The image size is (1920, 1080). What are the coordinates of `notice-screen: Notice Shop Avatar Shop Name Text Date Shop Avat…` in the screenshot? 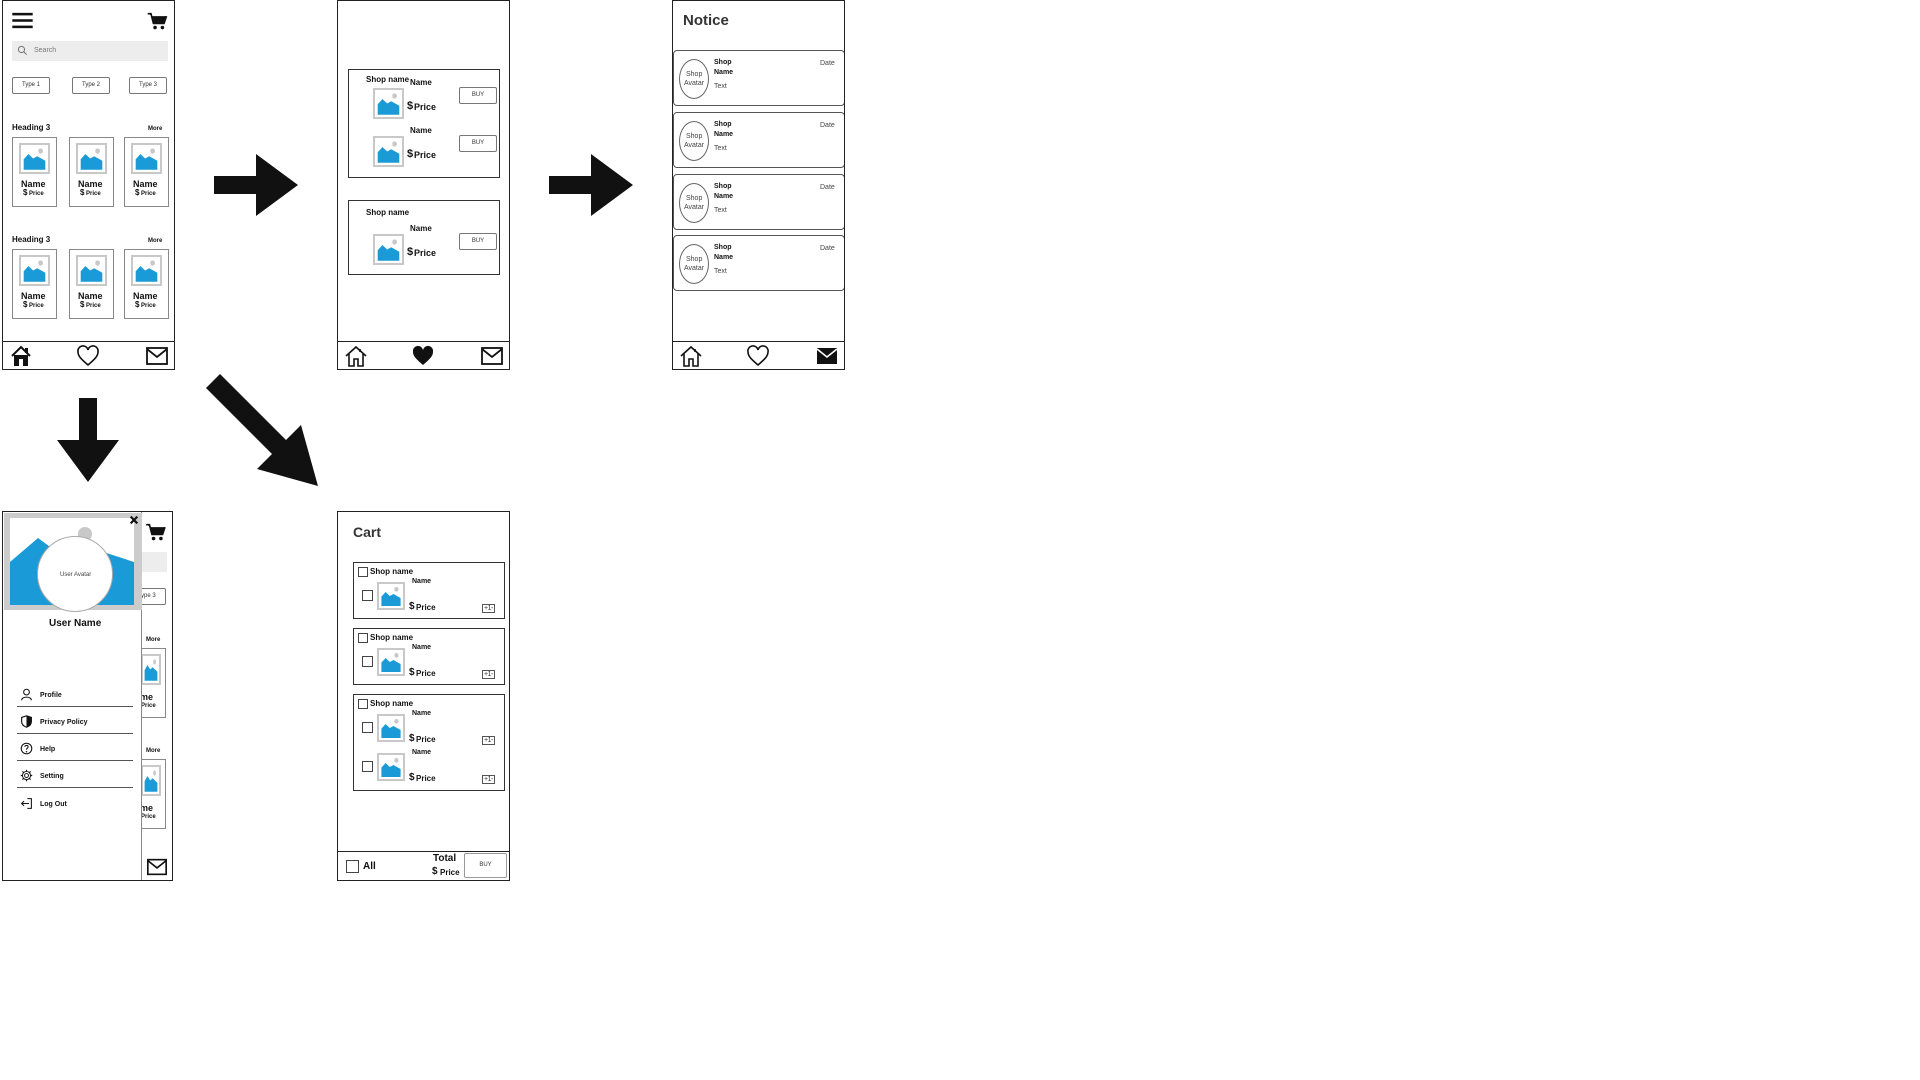 It's located at (758, 185).